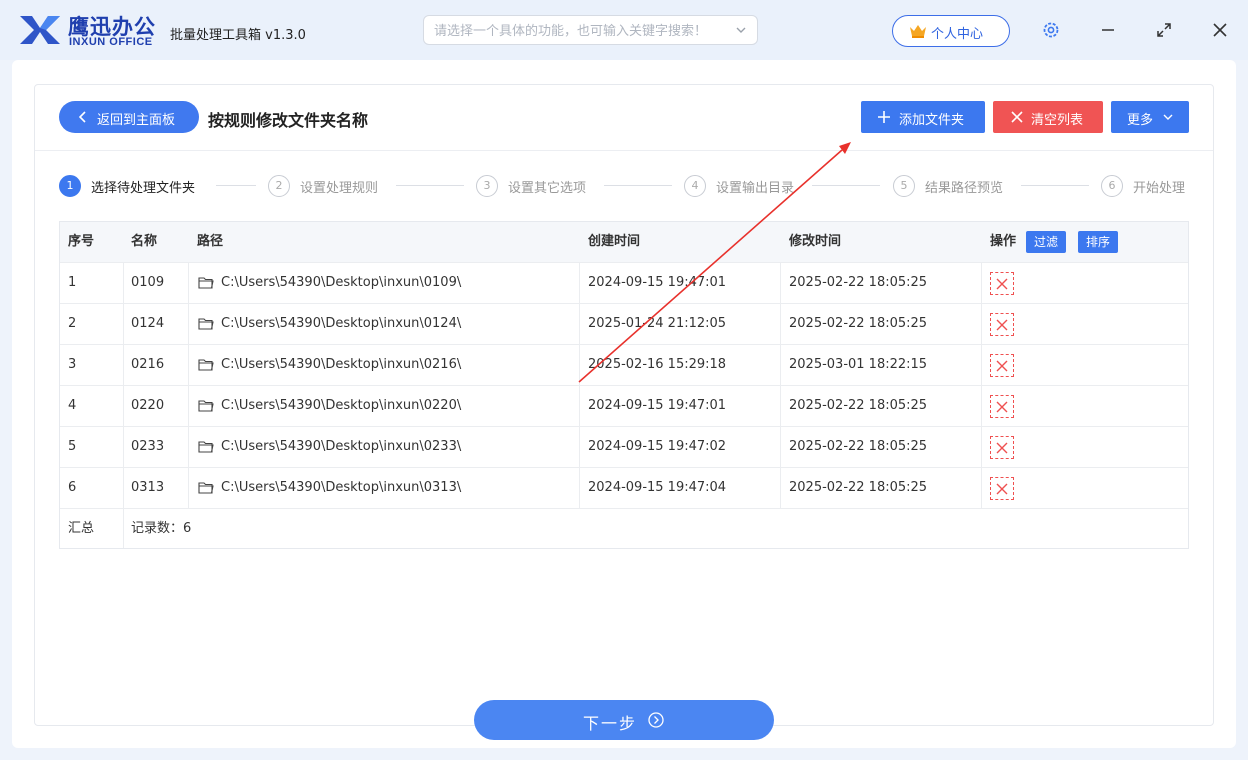 The height and width of the screenshot is (760, 1248). Describe the element at coordinates (1112, 186) in the screenshot. I see `step-number: 6` at that location.